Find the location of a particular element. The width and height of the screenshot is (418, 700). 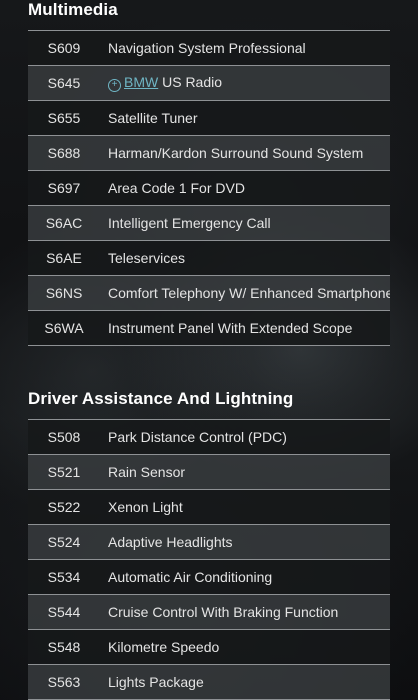

option-description-text: US Radio is located at coordinates (192, 82).